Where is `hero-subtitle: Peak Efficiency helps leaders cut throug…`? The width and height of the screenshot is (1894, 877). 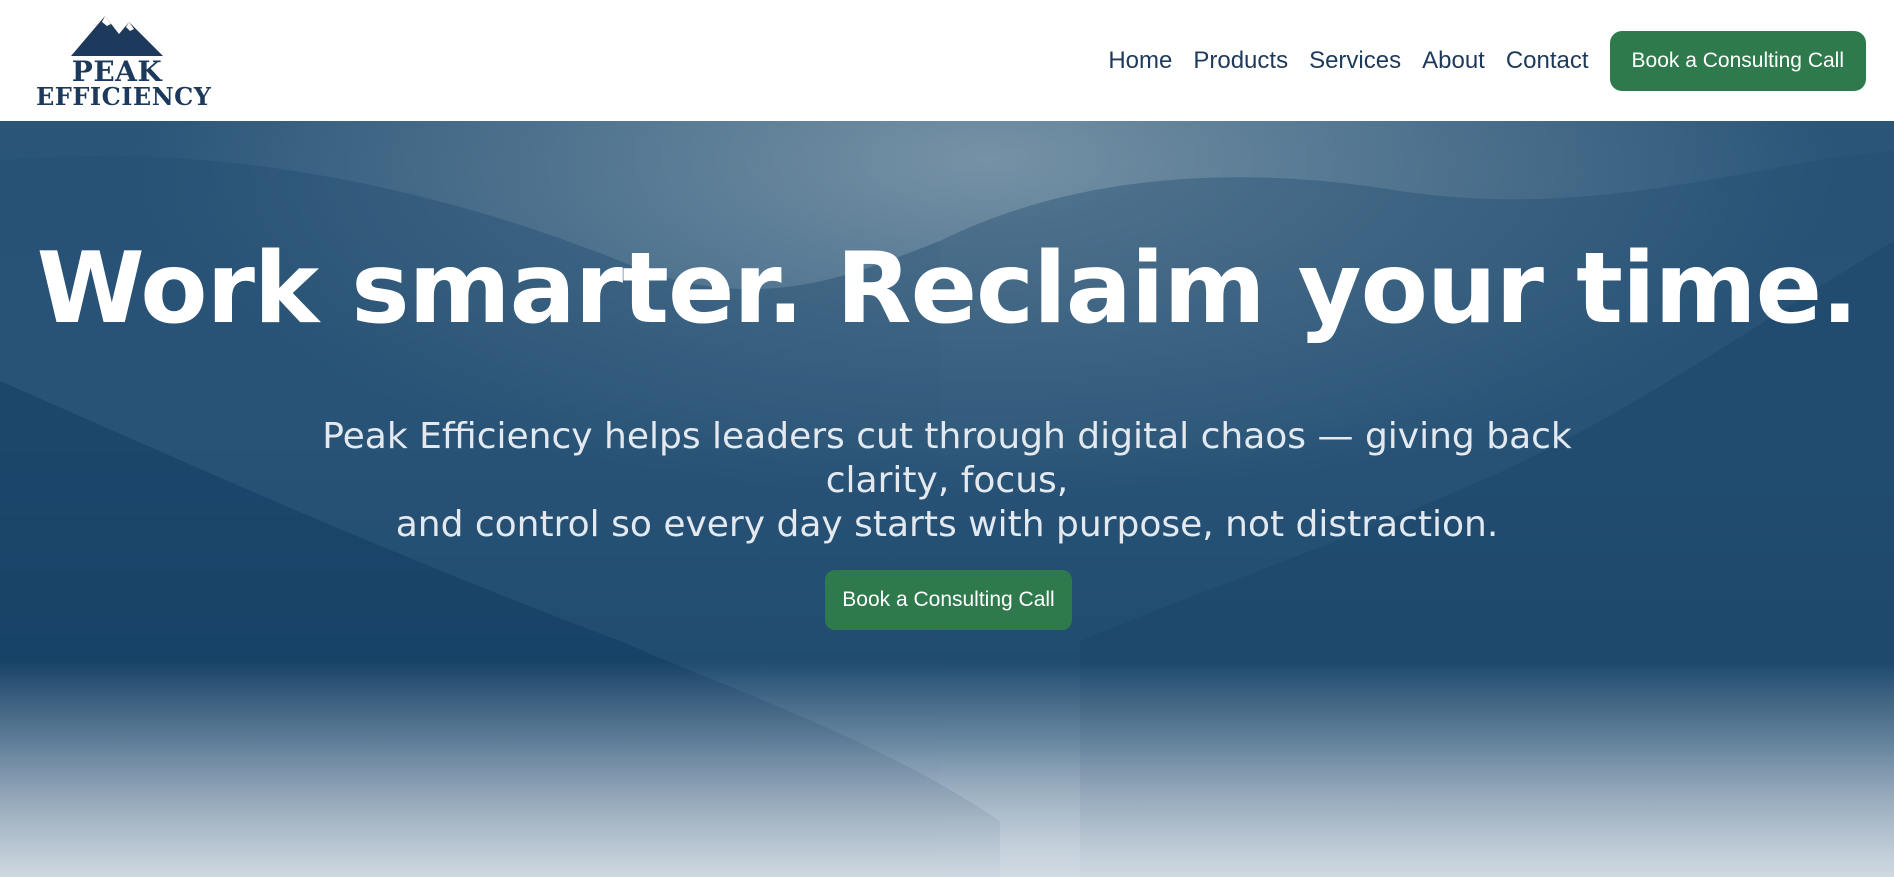
hero-subtitle: Peak Efficiency helps leaders cut throug… is located at coordinates (947, 481).